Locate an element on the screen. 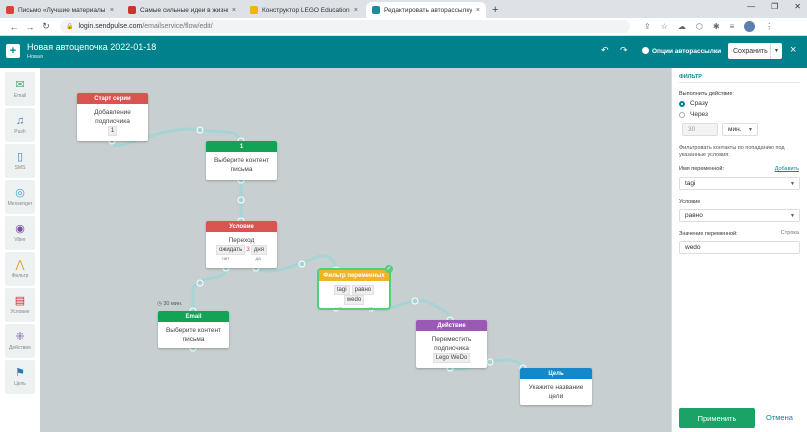 The image size is (807, 432). lego-icon is located at coordinates (254, 10).